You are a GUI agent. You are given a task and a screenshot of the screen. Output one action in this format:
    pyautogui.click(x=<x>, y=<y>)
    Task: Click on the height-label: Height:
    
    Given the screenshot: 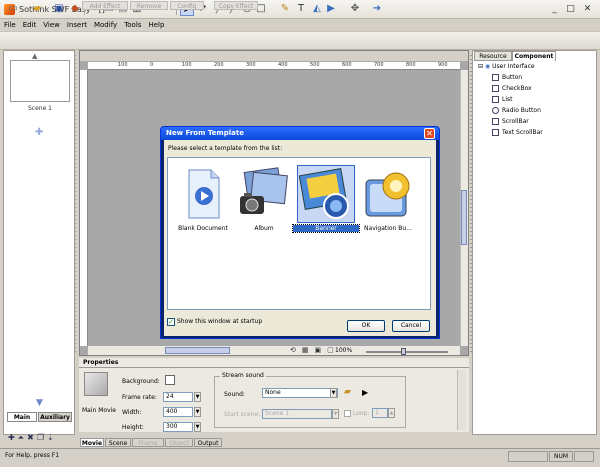 What is the action you would take?
    pyautogui.click(x=133, y=427)
    